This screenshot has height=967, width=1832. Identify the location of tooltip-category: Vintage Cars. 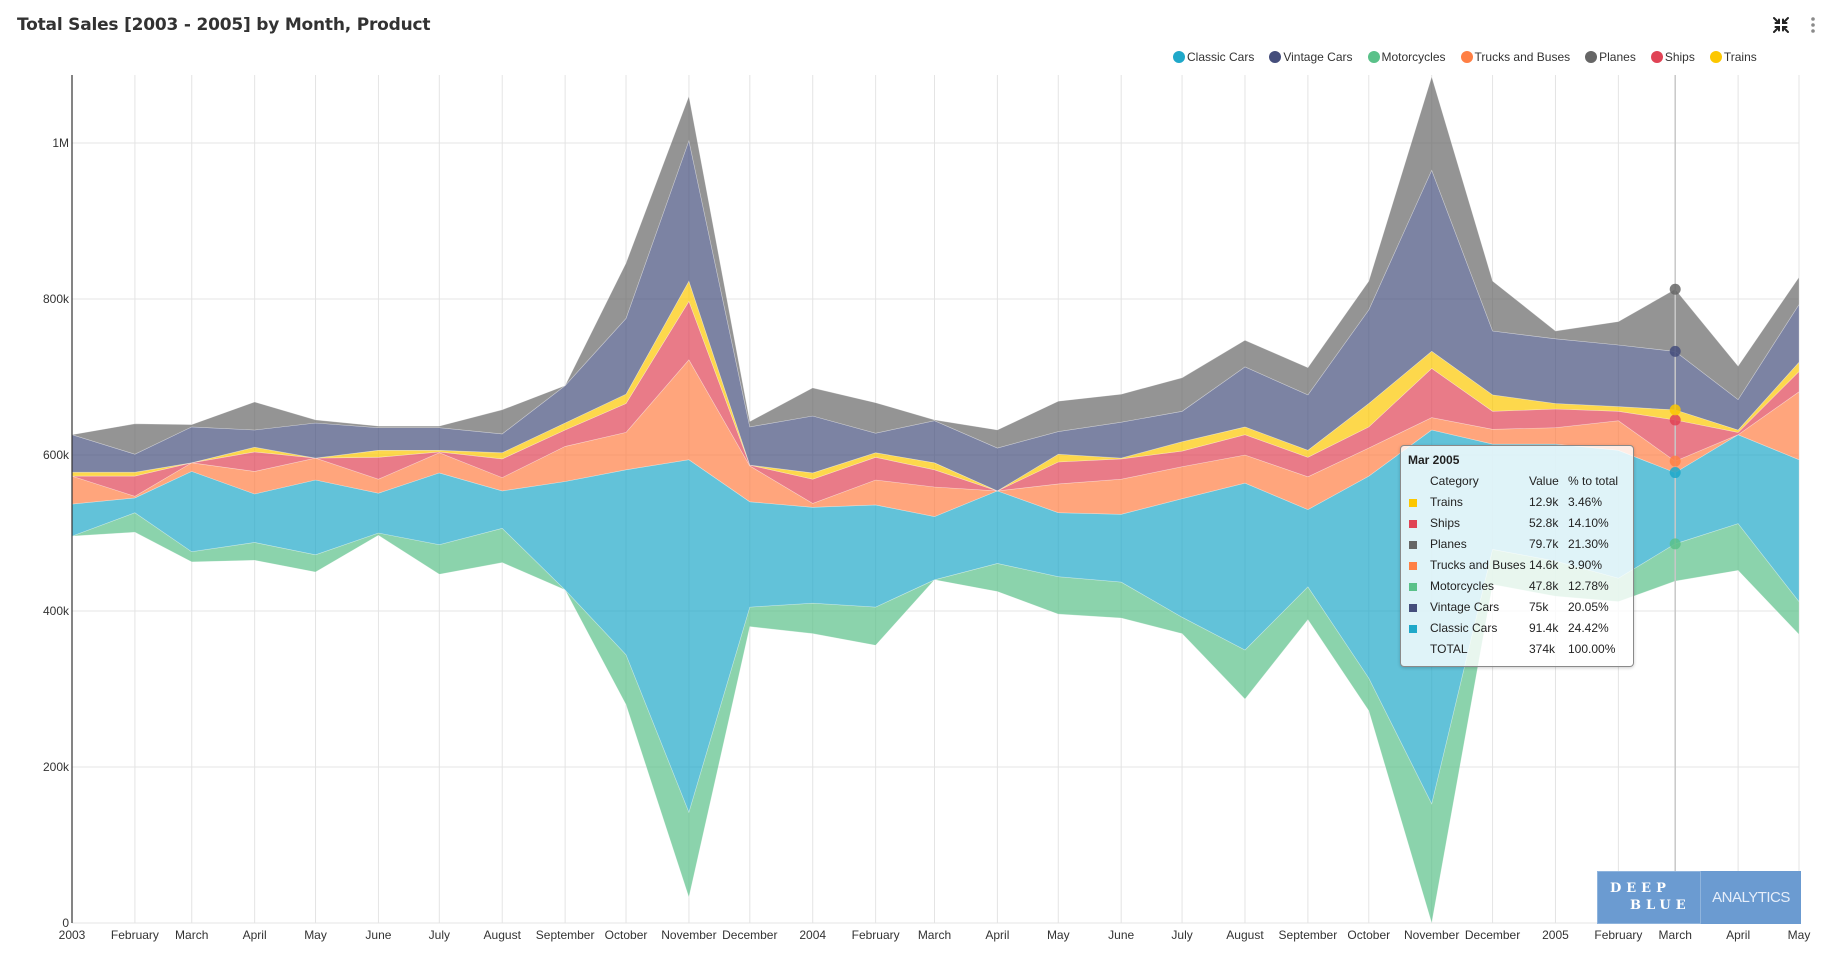
(1465, 607).